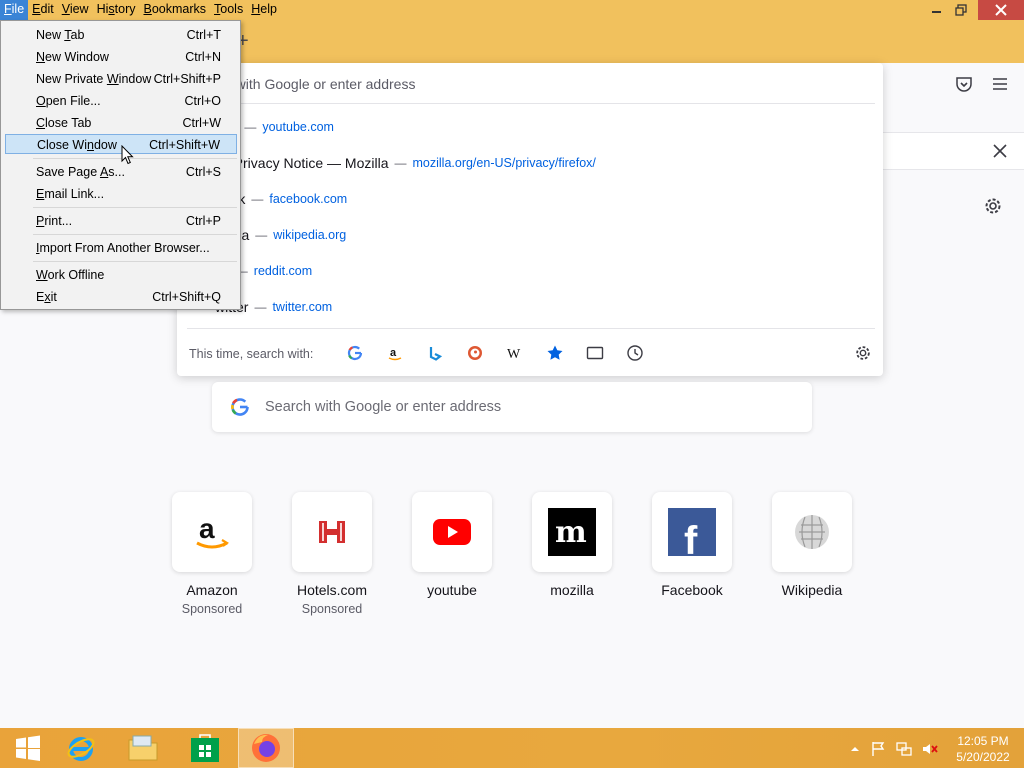  I want to click on shortcut-label: Ctrl+S, so click(203, 172).